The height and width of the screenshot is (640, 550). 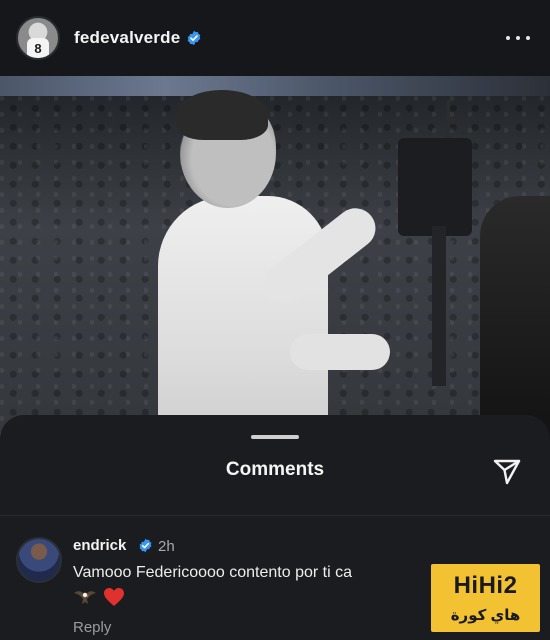 I want to click on comment-username: endrick, so click(x=99, y=545).